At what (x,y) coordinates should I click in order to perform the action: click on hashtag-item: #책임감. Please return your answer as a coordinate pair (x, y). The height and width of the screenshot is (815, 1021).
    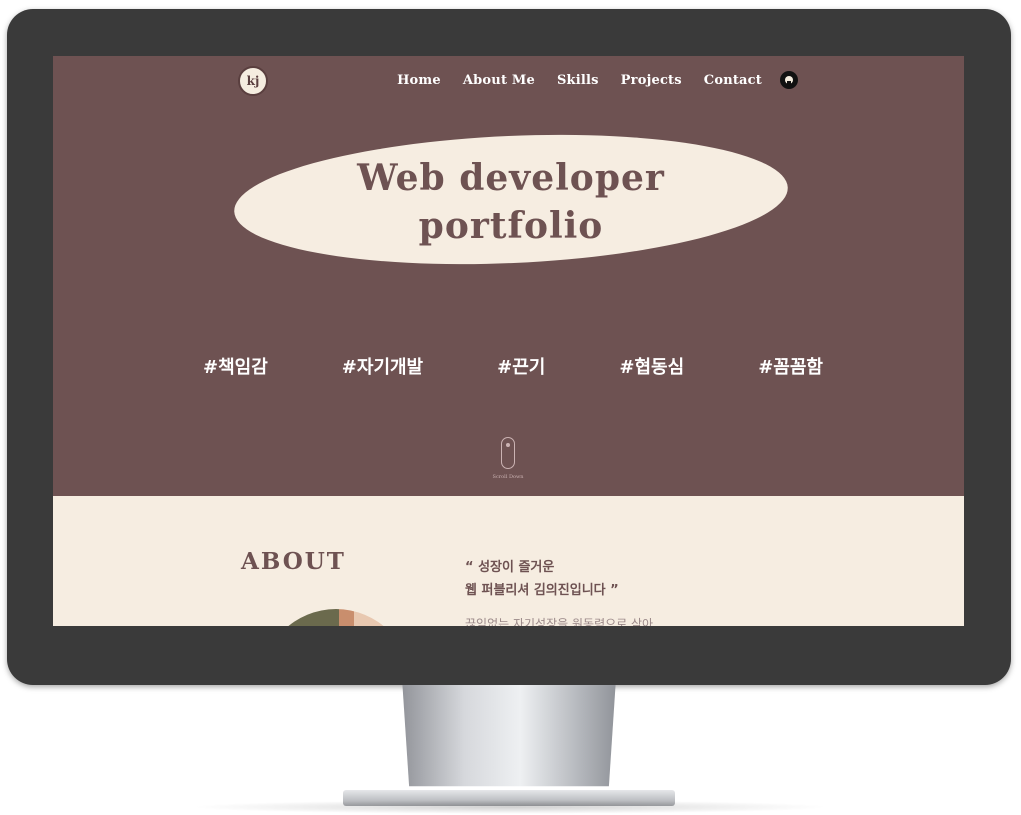
    Looking at the image, I should click on (235, 367).